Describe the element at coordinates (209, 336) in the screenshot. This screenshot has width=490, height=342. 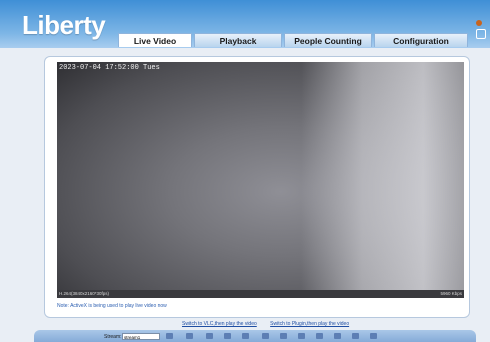
I see `record-icon` at that location.